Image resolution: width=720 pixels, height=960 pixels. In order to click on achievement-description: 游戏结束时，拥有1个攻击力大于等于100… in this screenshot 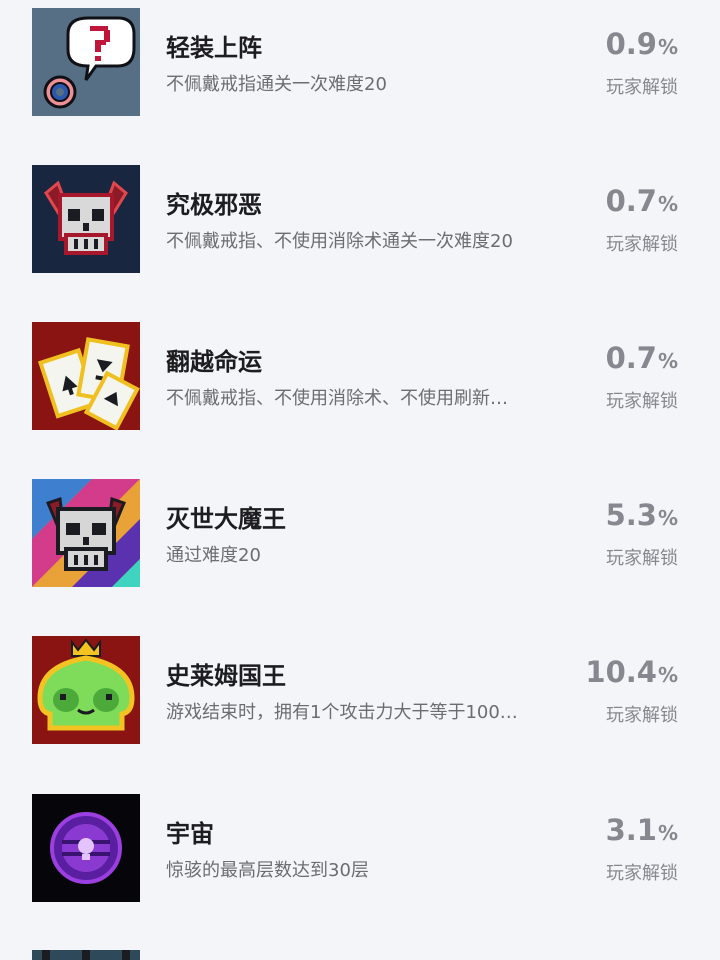, I will do `click(342, 712)`.